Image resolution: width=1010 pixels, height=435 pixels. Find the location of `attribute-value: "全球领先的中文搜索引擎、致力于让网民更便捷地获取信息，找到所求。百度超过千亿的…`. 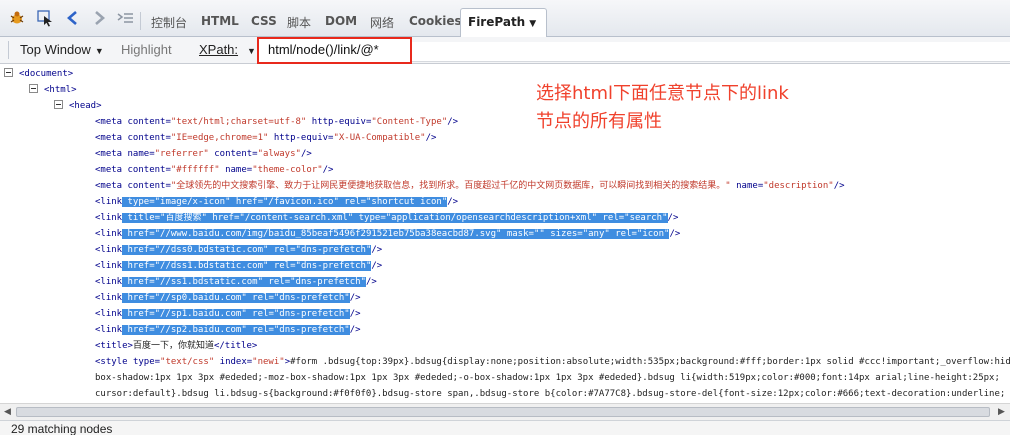

attribute-value: "全球领先的中文搜索引擎、致力于让网民更便捷地获取信息，找到所求。百度超过千亿的… is located at coordinates (450, 186).